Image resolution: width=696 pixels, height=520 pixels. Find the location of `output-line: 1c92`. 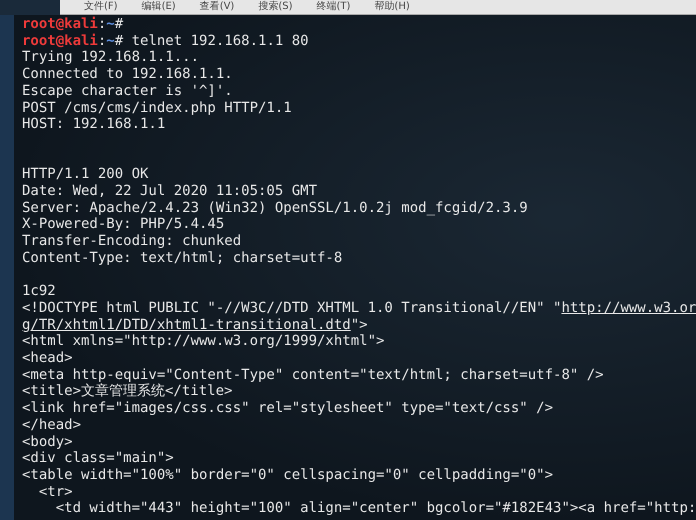

output-line: 1c92 is located at coordinates (39, 291).